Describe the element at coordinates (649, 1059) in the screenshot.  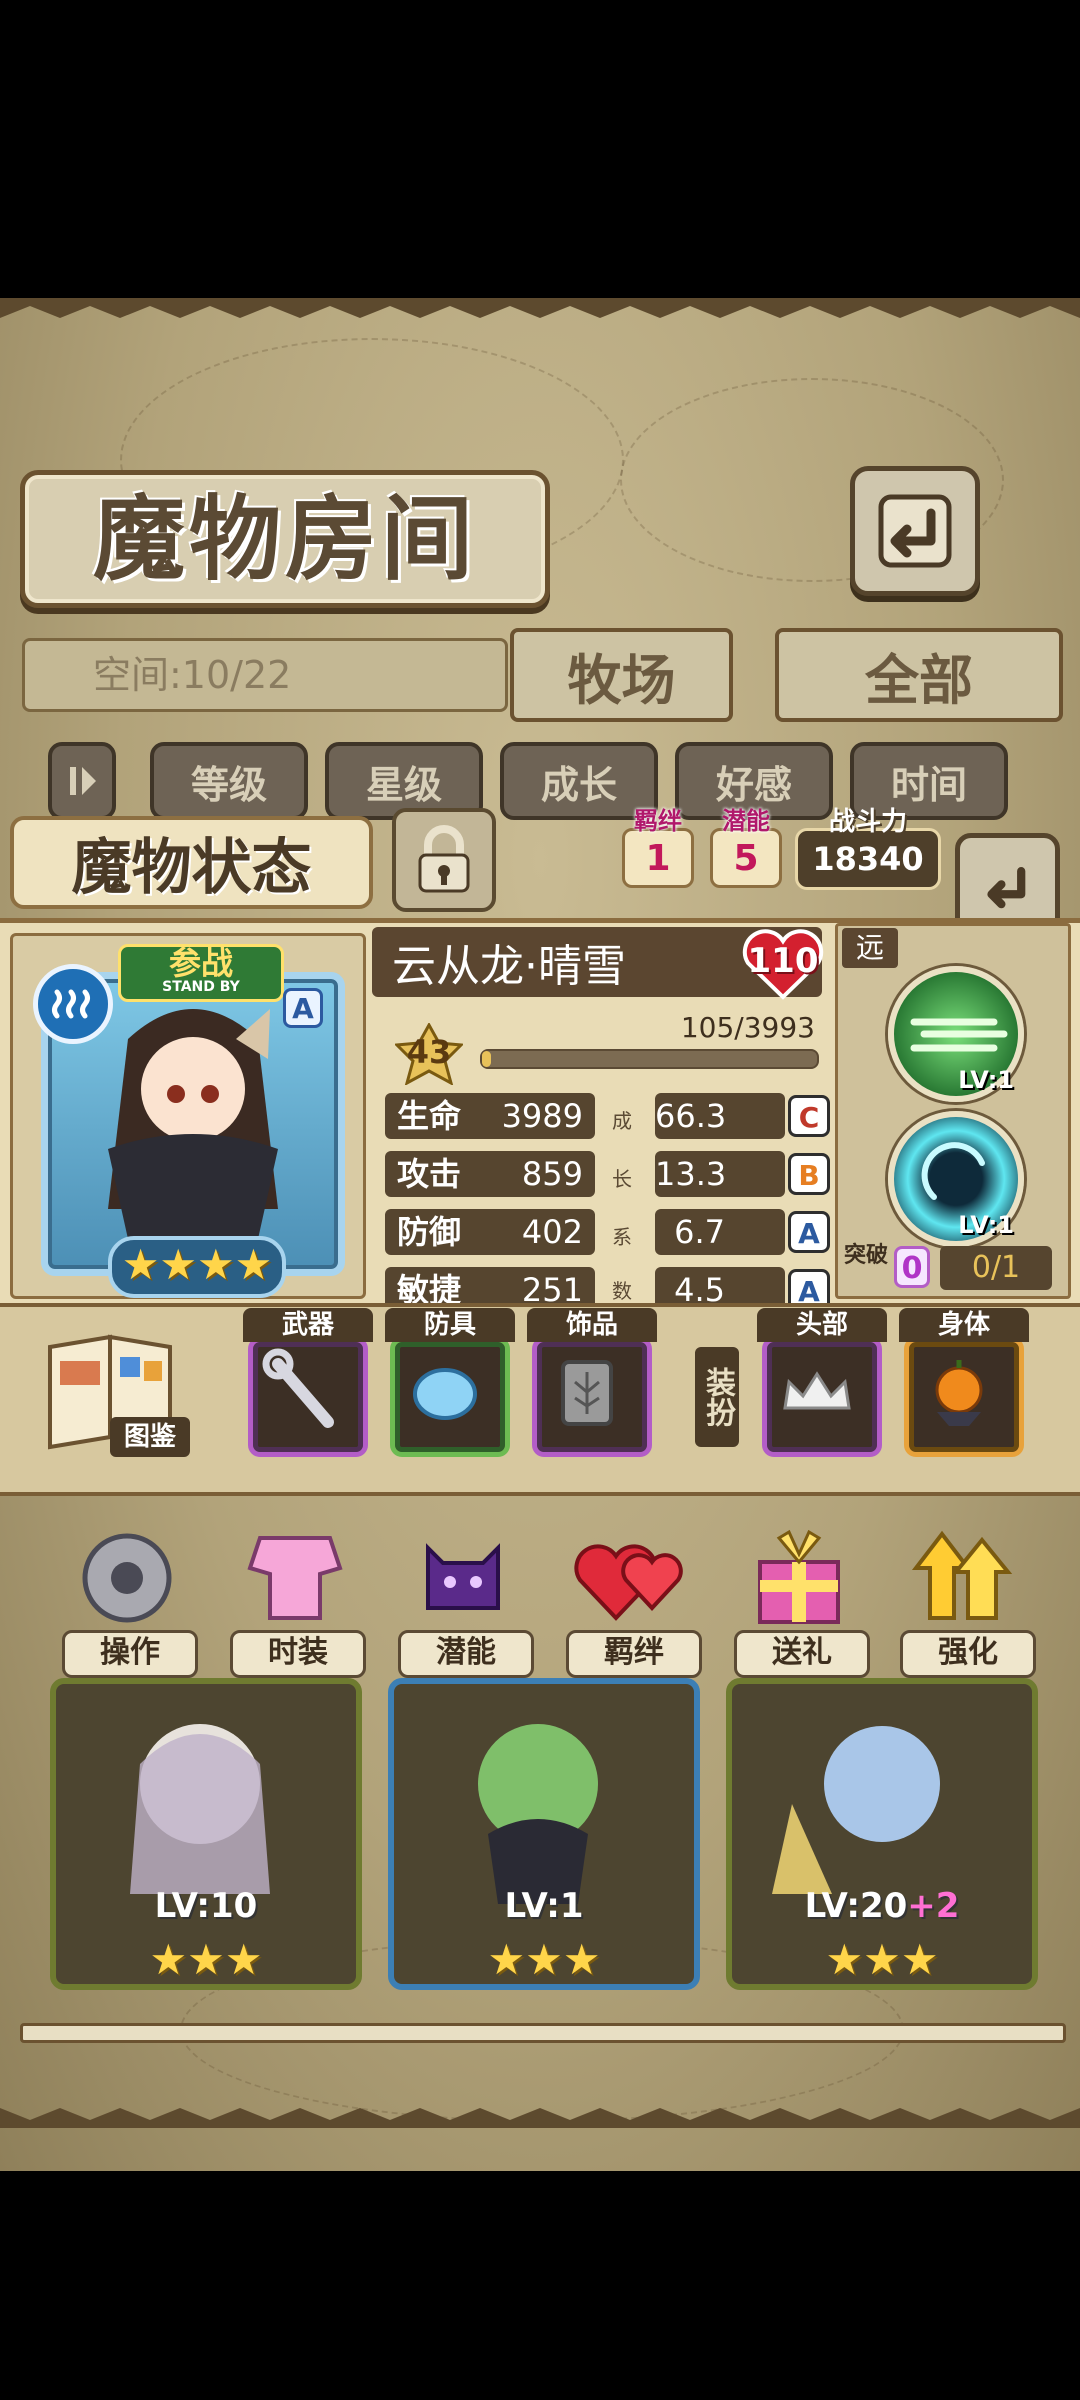
I see `exp-bar` at that location.